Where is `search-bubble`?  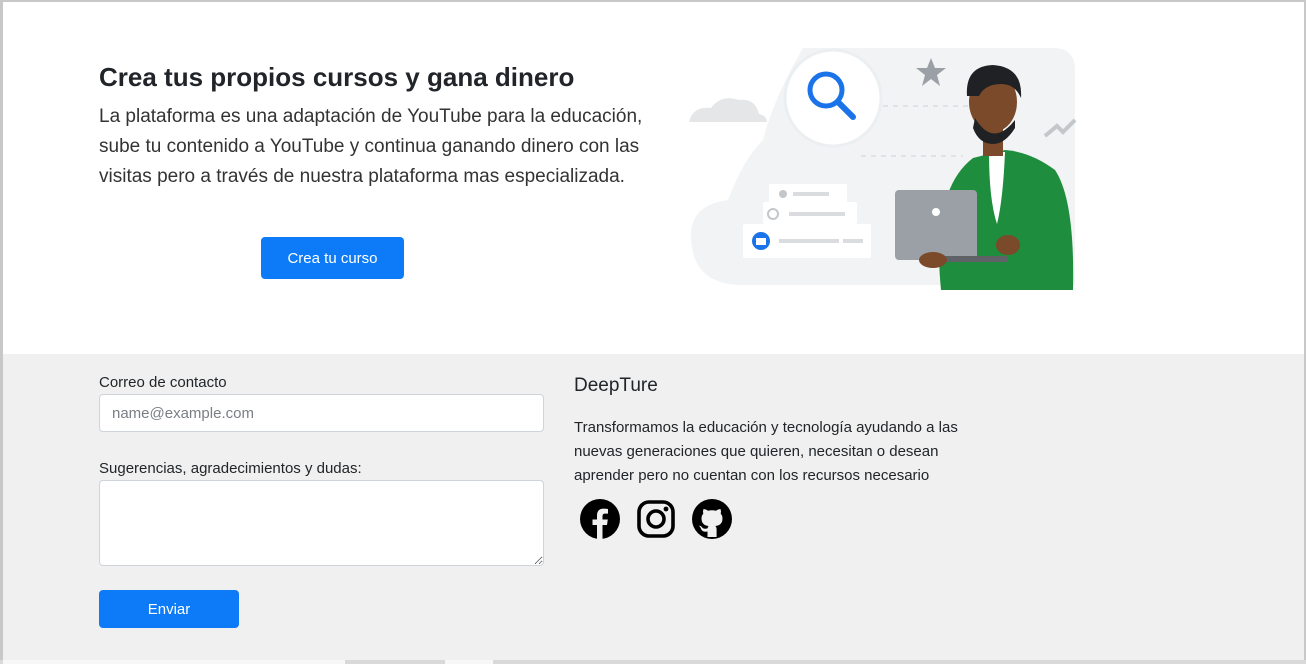 search-bubble is located at coordinates (833, 98).